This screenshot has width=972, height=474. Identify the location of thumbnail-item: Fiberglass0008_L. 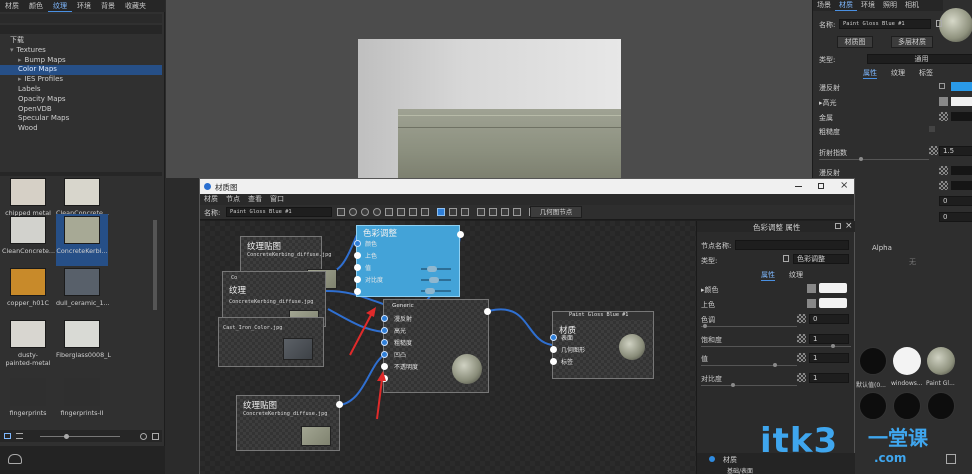
(83, 339).